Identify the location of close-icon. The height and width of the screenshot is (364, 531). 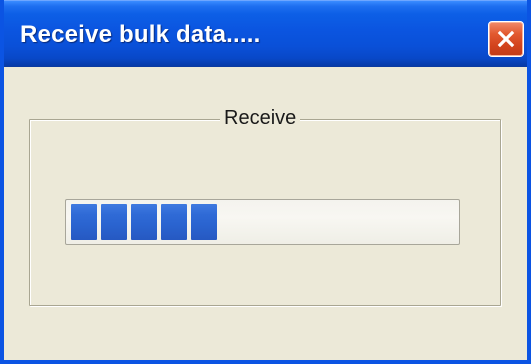
(506, 39).